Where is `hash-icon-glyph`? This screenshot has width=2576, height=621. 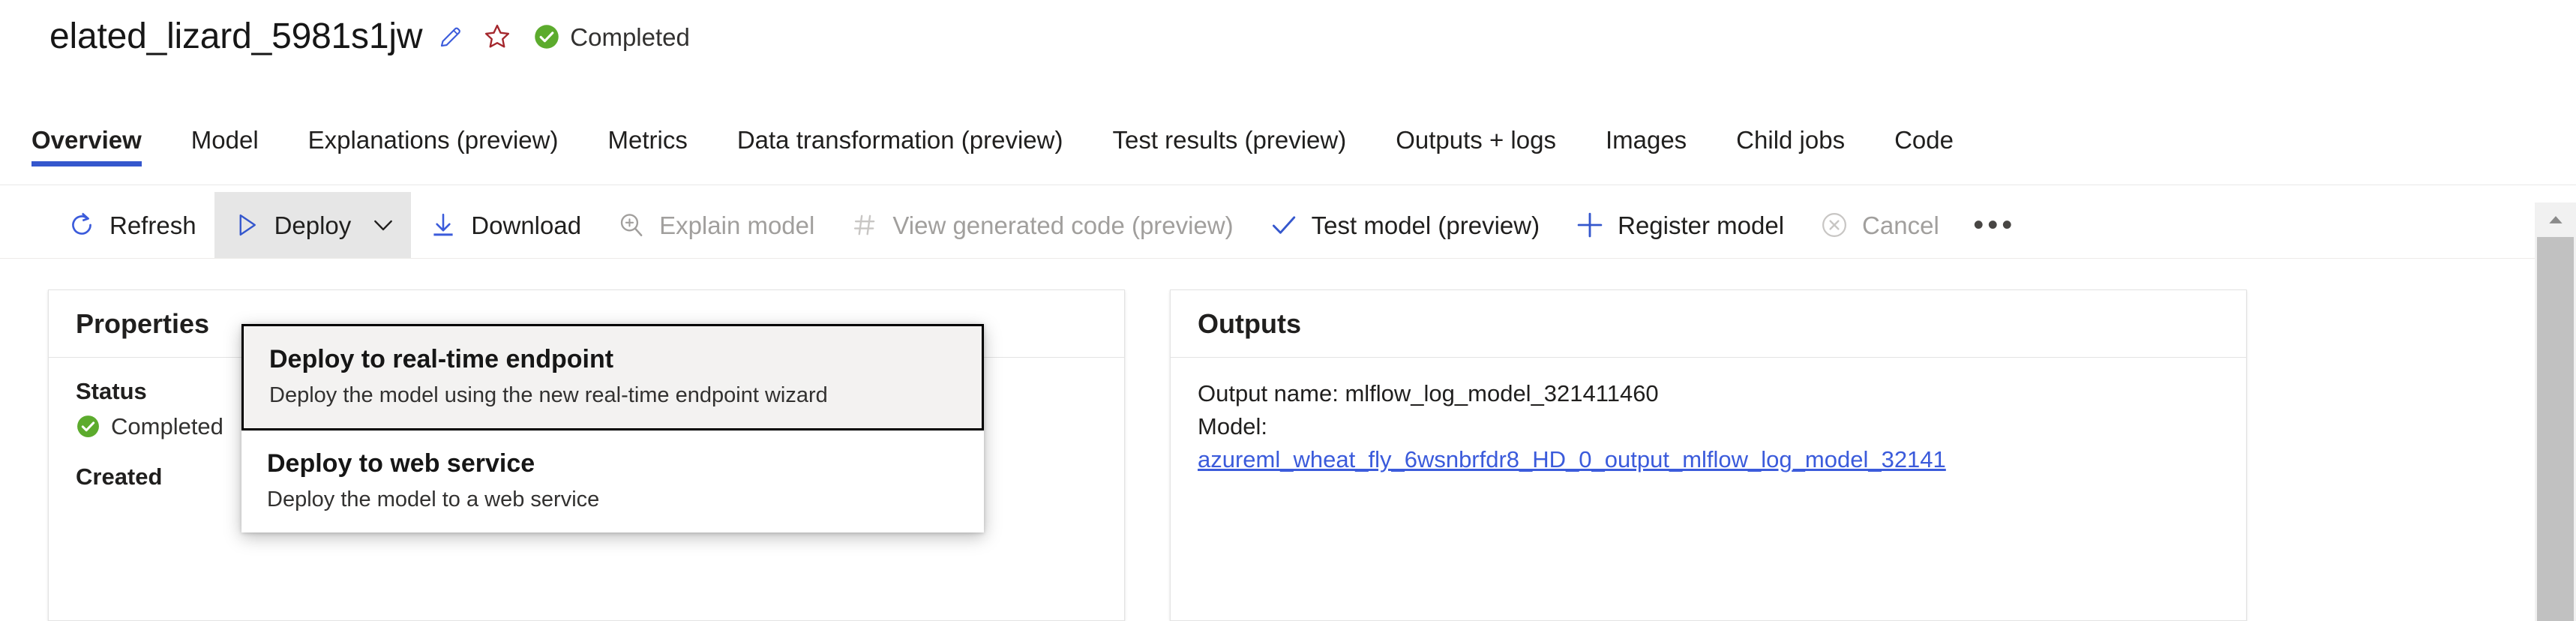 hash-icon-glyph is located at coordinates (865, 225).